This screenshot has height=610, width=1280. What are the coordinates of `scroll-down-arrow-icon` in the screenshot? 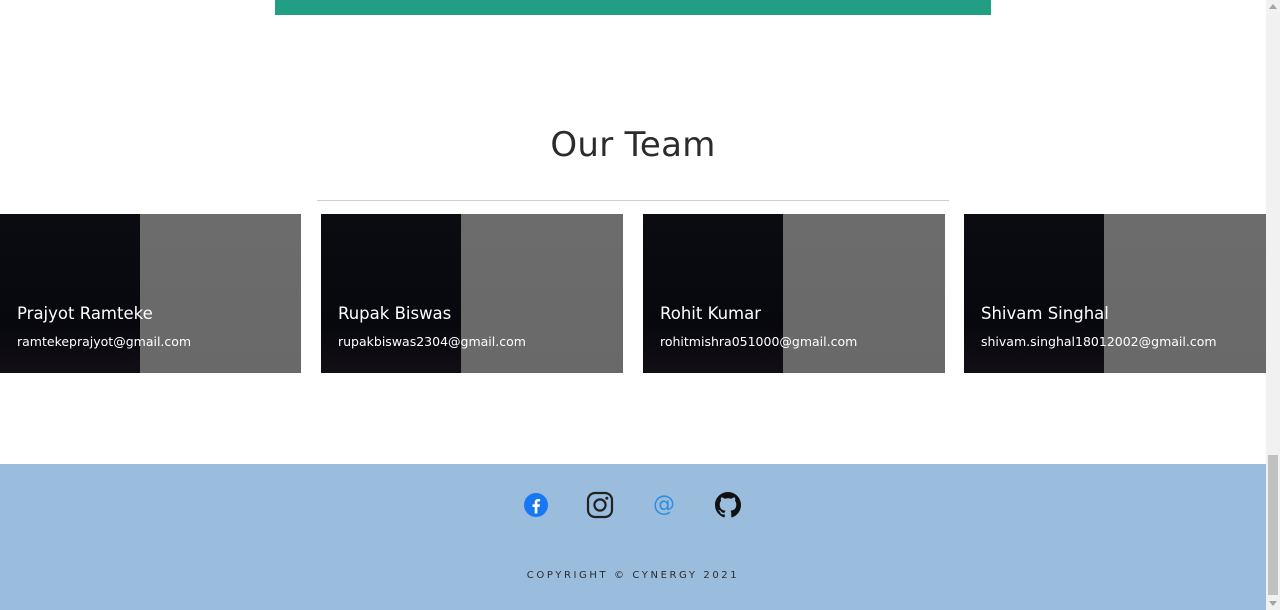 It's located at (1273, 603).